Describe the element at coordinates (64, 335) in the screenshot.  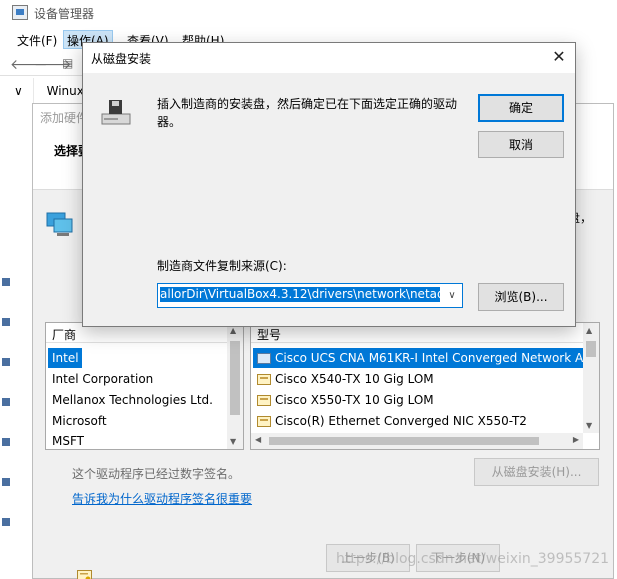
I see `manufacturer-column-label: 厂商` at that location.